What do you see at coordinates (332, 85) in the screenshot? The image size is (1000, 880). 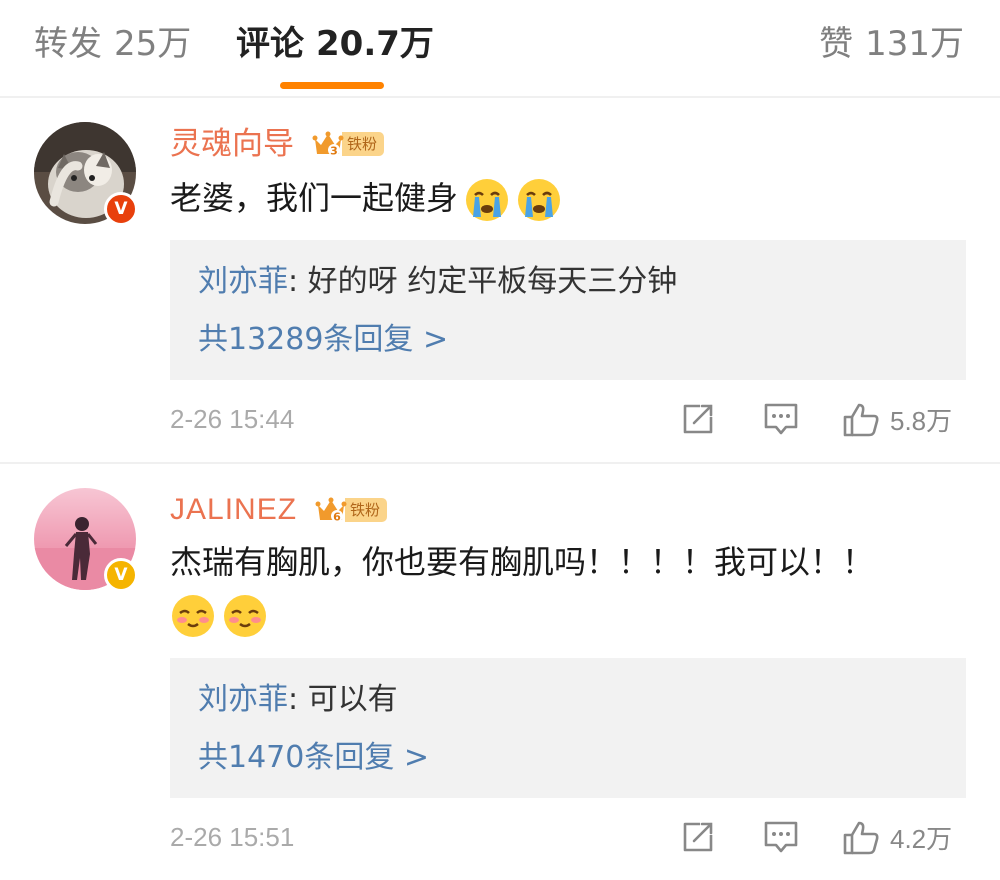 I see `active-tab-indicator` at bounding box center [332, 85].